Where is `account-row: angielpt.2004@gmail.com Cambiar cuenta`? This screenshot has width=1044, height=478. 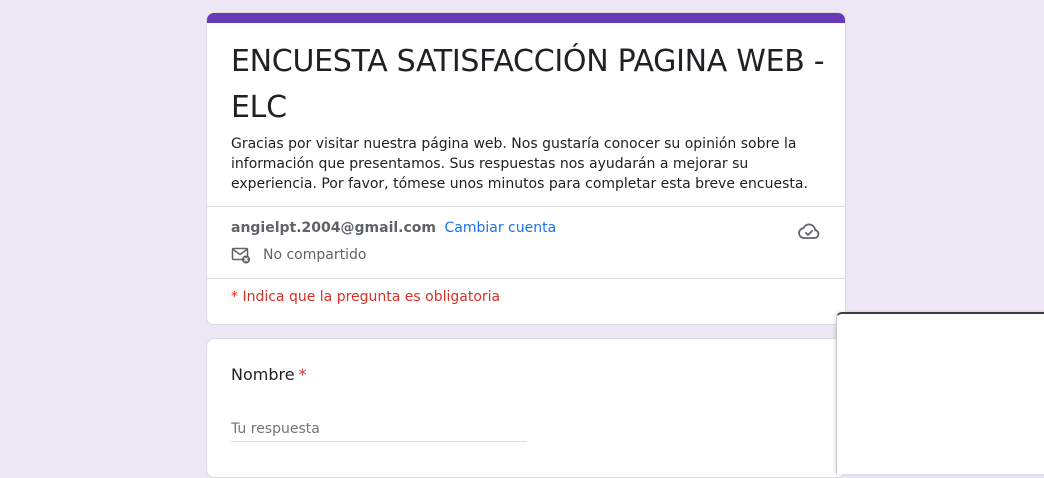
account-row: angielpt.2004@gmail.com Cambiar cuenta is located at coordinates (393, 228).